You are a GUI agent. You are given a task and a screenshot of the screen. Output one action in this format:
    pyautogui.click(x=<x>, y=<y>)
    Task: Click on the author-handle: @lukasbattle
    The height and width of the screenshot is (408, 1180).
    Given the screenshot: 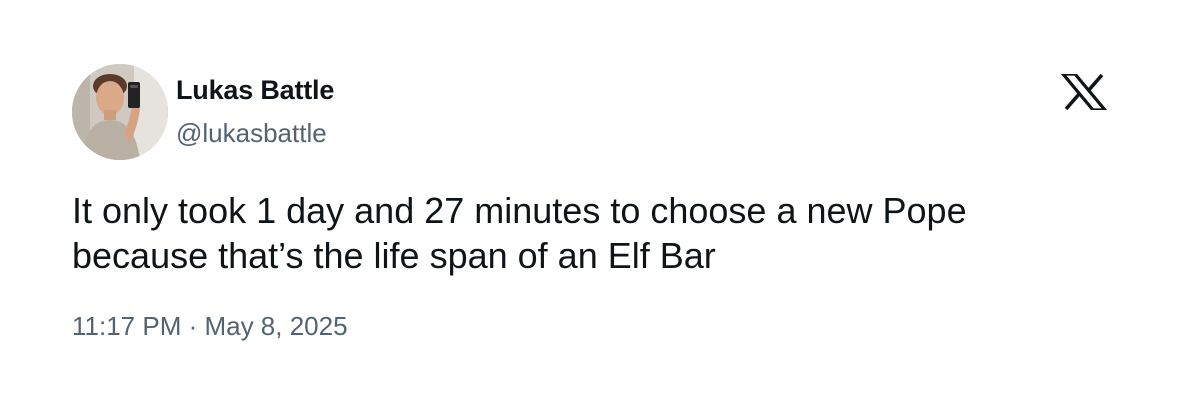 What is the action you would take?
    pyautogui.click(x=251, y=133)
    